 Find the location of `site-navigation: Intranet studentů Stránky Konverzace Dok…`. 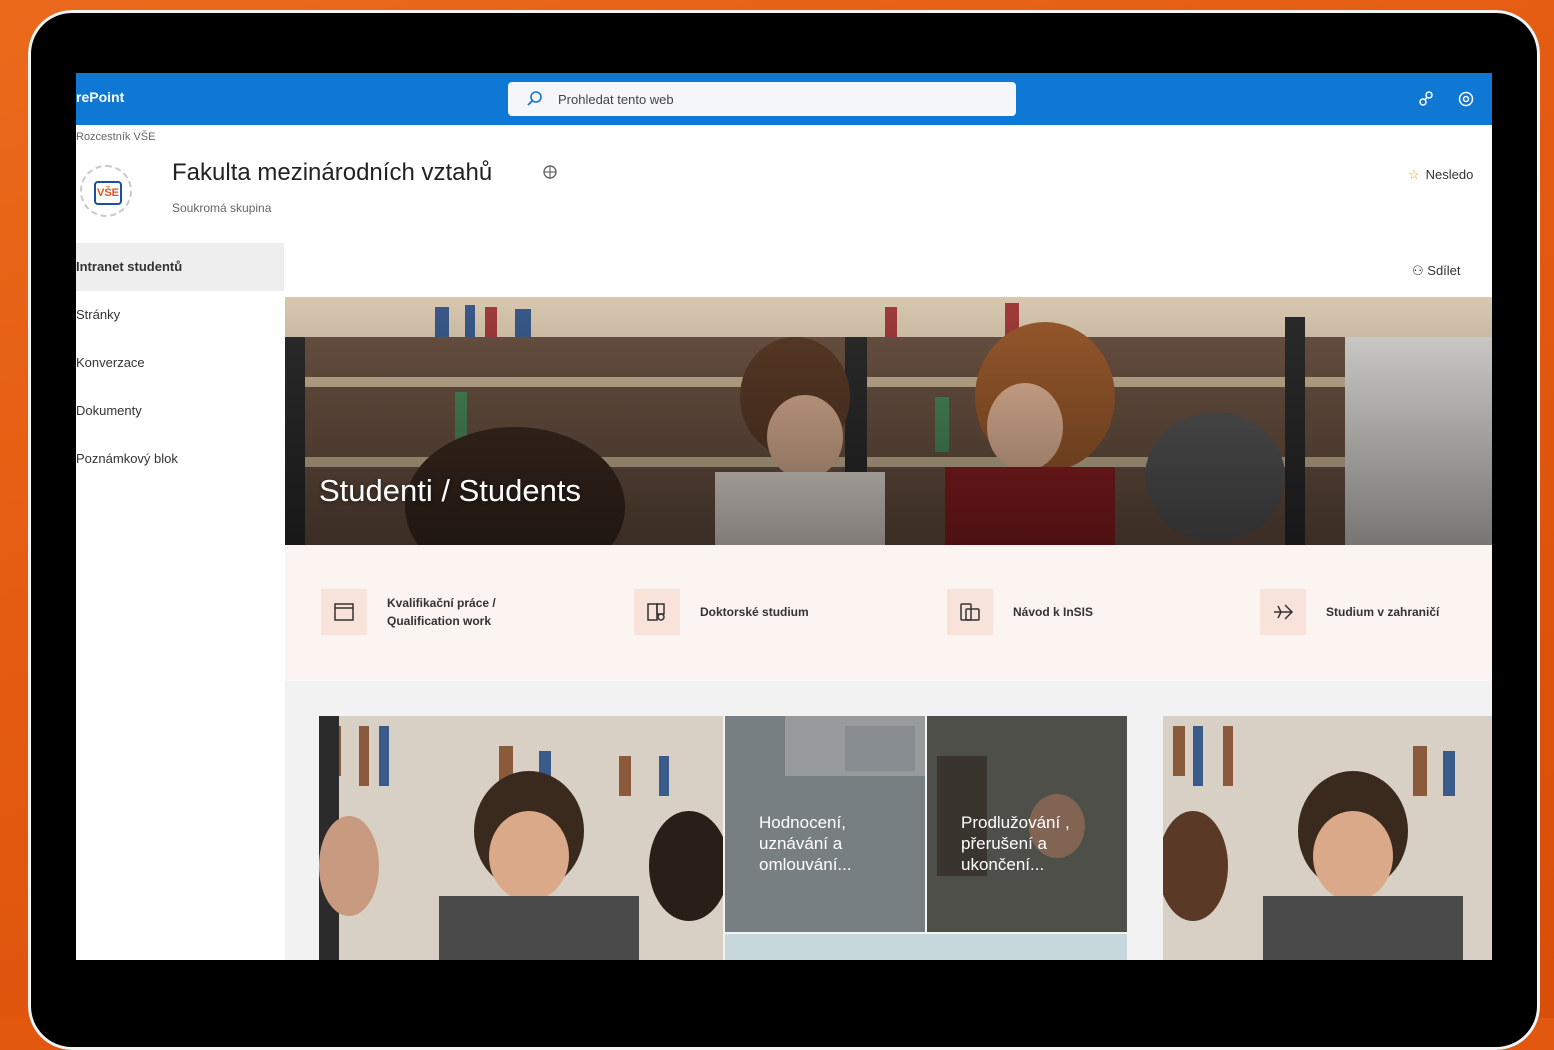

site-navigation: Intranet studentů Stránky Konverzace Dok… is located at coordinates (180, 363).